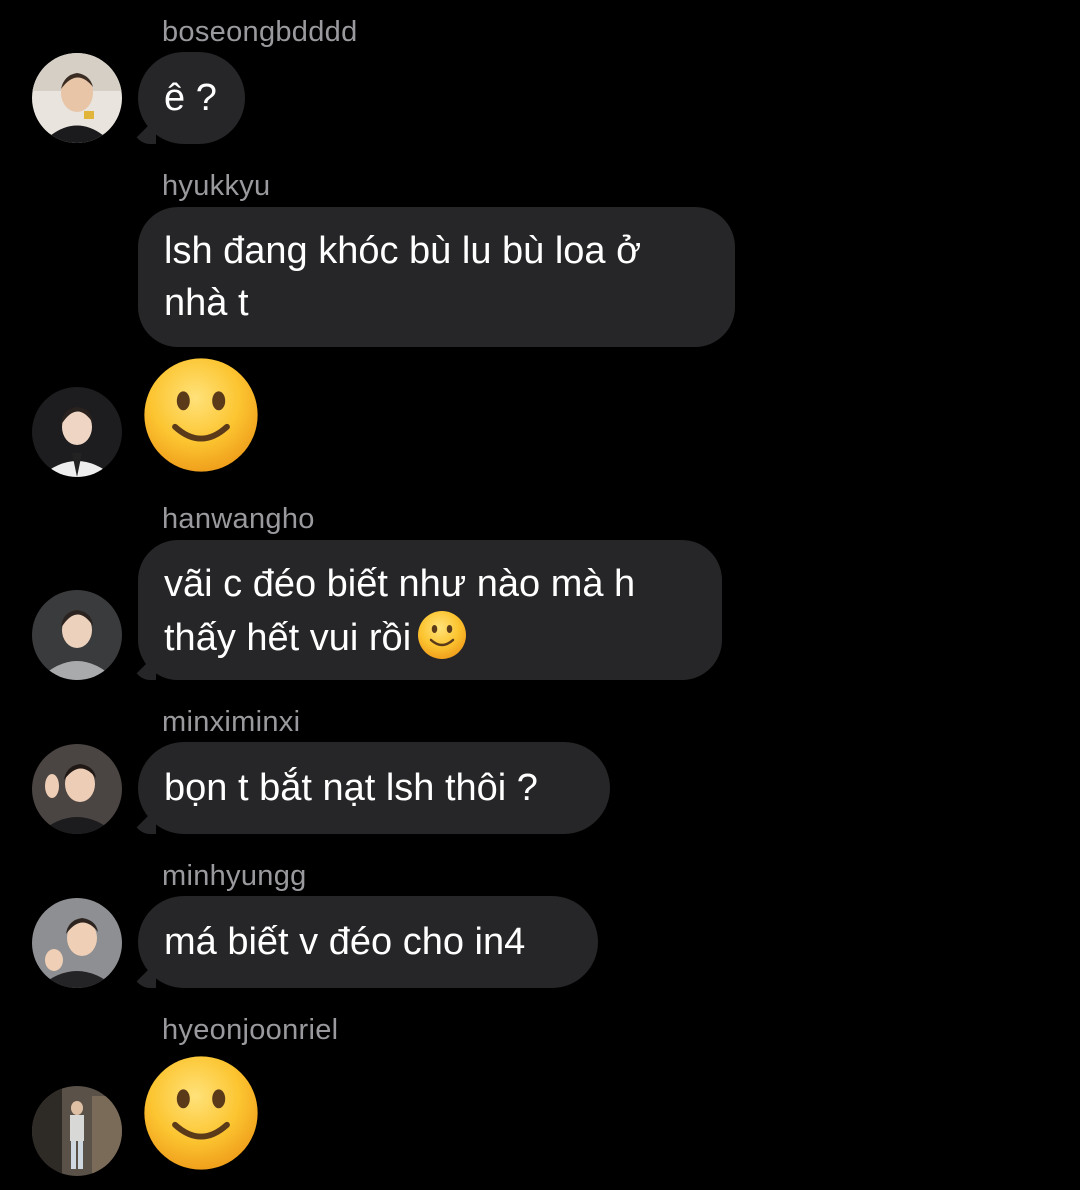 This screenshot has width=1080, height=1190. What do you see at coordinates (260, 32) in the screenshot?
I see `sender-username: boseongbdddd` at bounding box center [260, 32].